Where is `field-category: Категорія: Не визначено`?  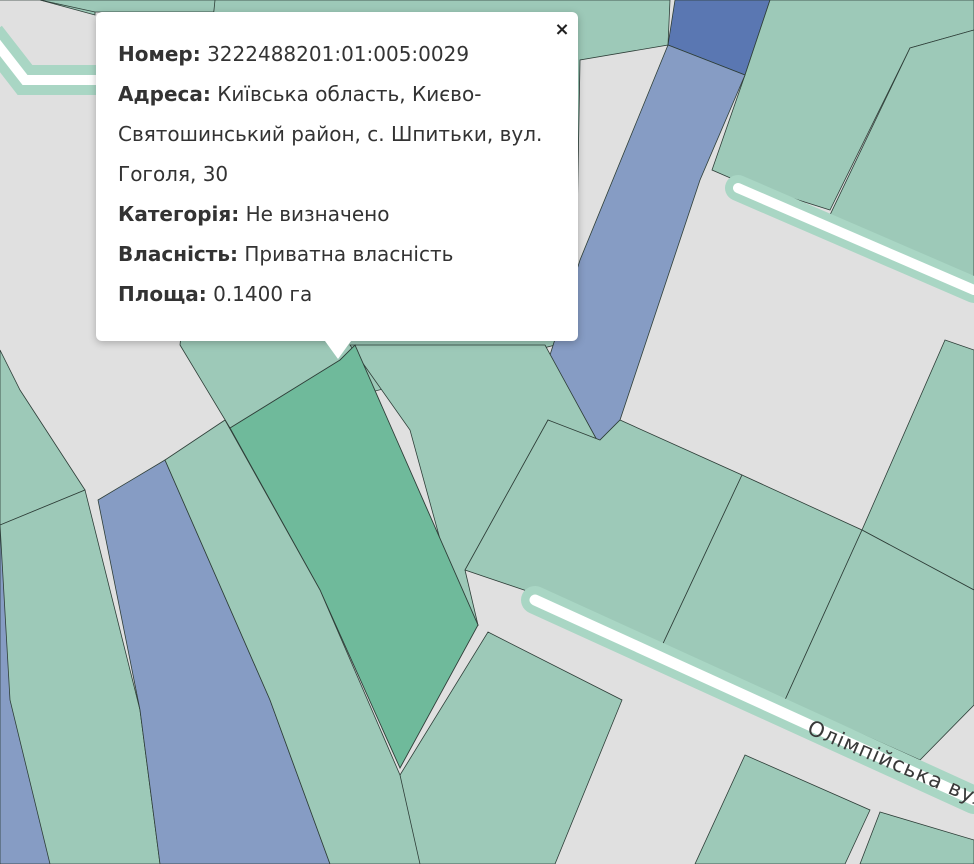 field-category: Категорія: Не визначено is located at coordinates (337, 214).